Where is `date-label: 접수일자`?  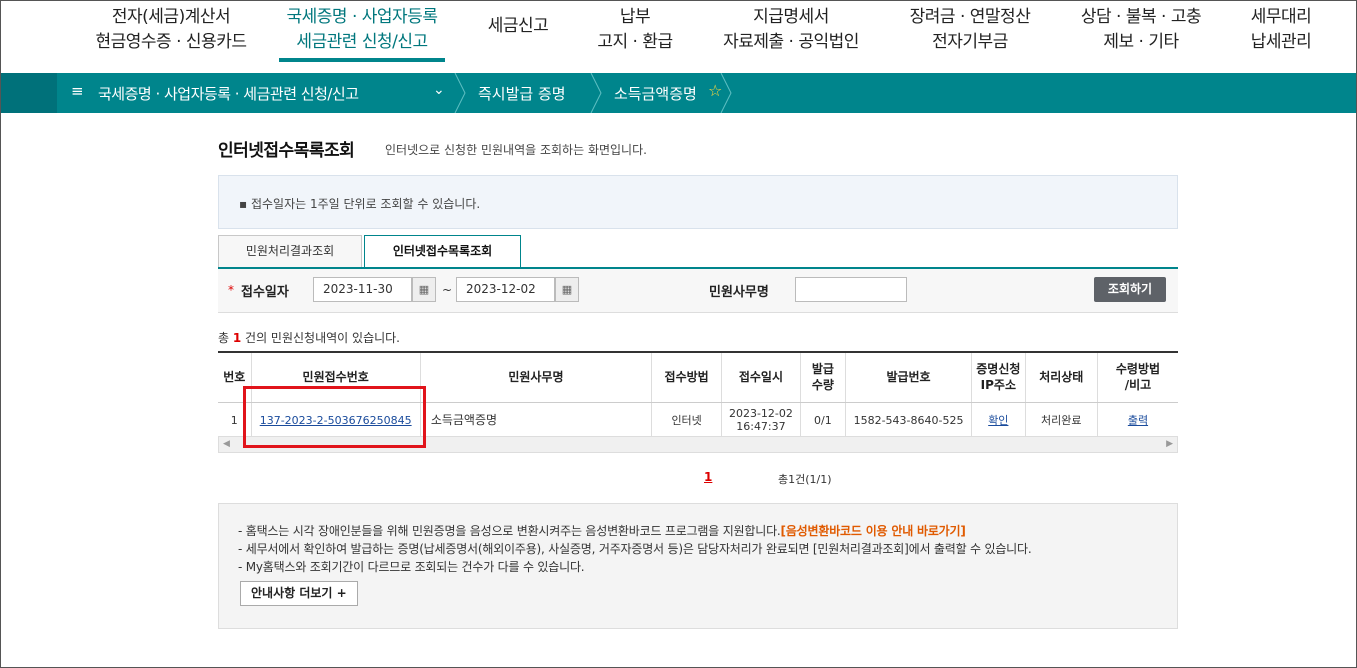 date-label: 접수일자 is located at coordinates (265, 292).